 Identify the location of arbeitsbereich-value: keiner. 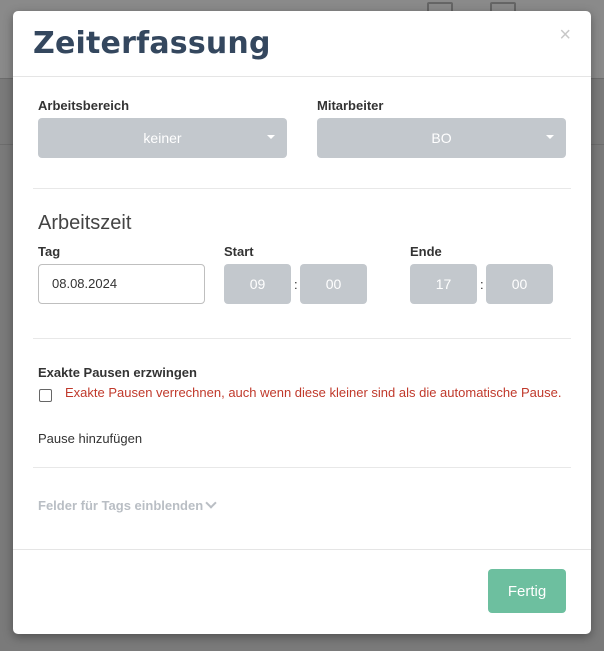
(162, 138).